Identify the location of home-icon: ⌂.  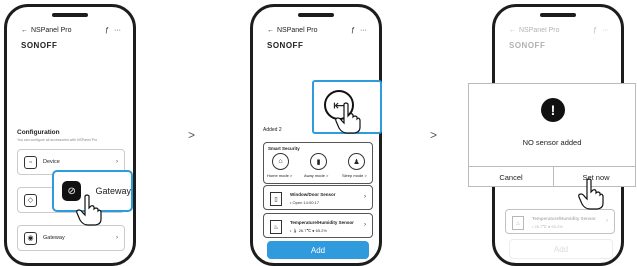
(280, 161).